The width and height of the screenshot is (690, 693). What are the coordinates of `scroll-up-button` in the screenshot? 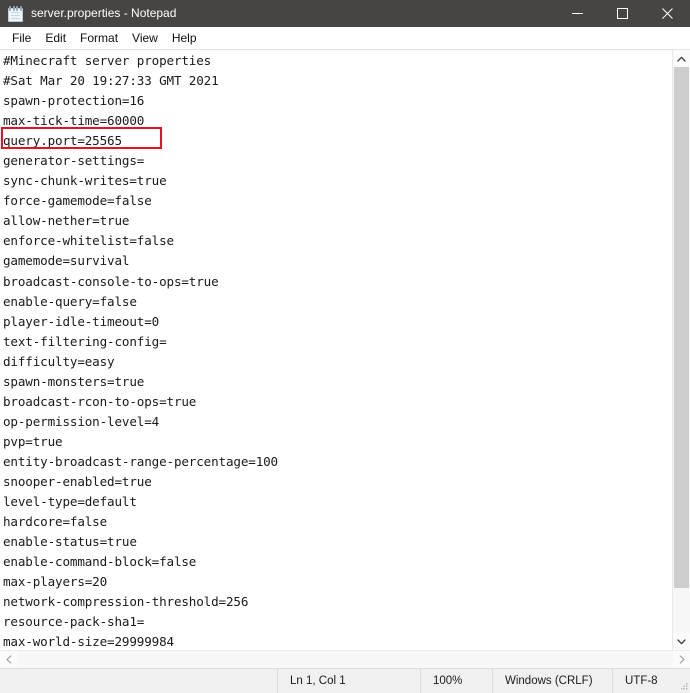 It's located at (681, 58).